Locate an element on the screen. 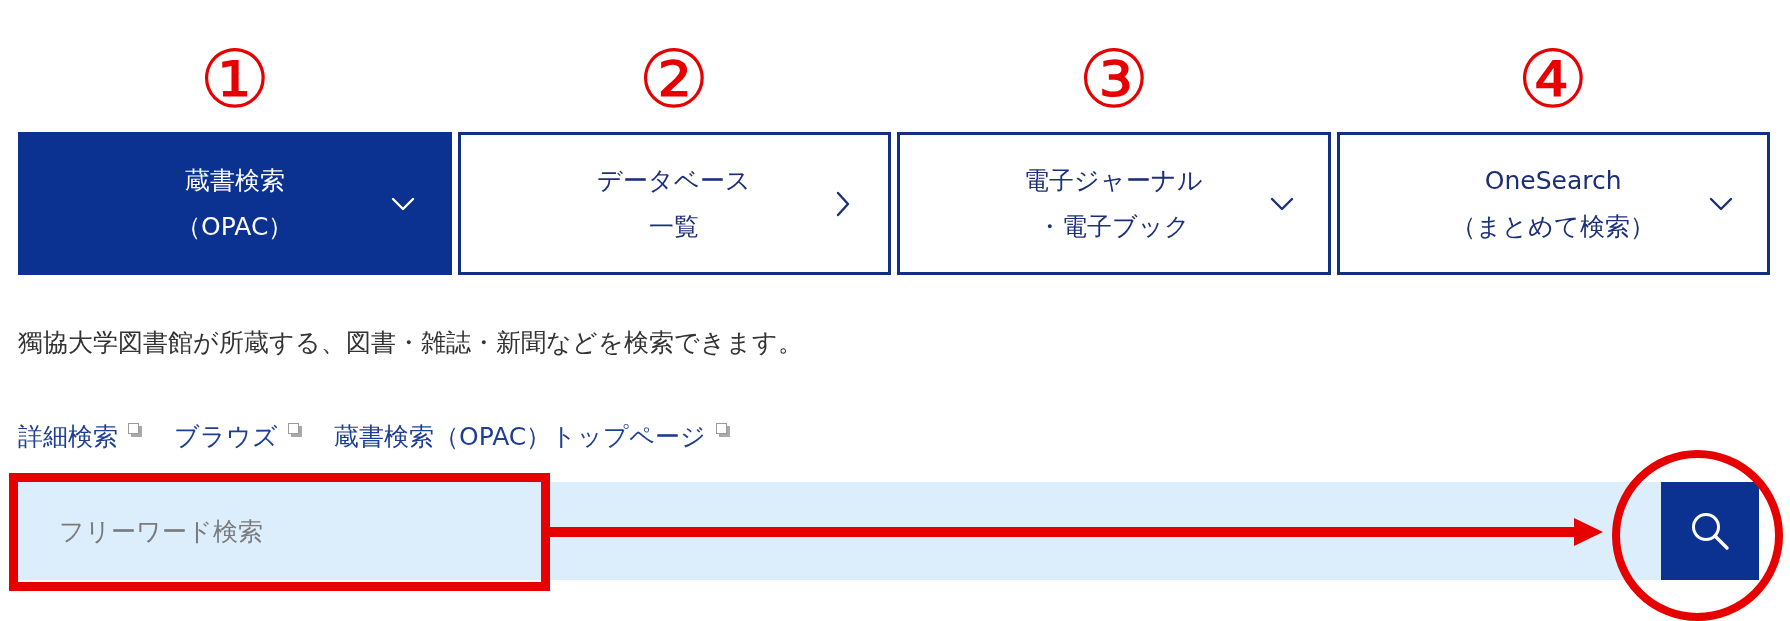 The image size is (1790, 621). text-link: 蔵書検索（OPAC）トップページ is located at coordinates (520, 437).